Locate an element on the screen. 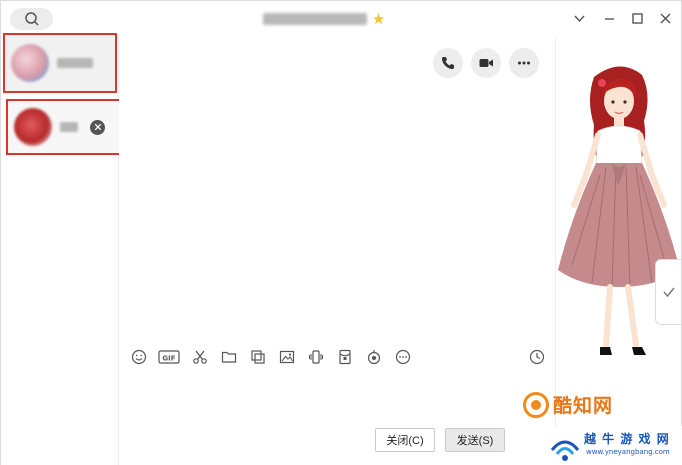 This screenshot has height=465, width=682. picture-edit-icon is located at coordinates (258, 357).